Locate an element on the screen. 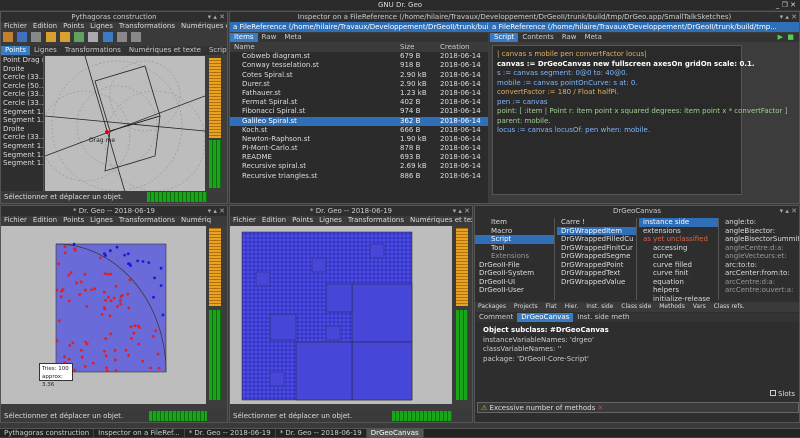  toolbar-hier: Hier. is located at coordinates (572, 306).